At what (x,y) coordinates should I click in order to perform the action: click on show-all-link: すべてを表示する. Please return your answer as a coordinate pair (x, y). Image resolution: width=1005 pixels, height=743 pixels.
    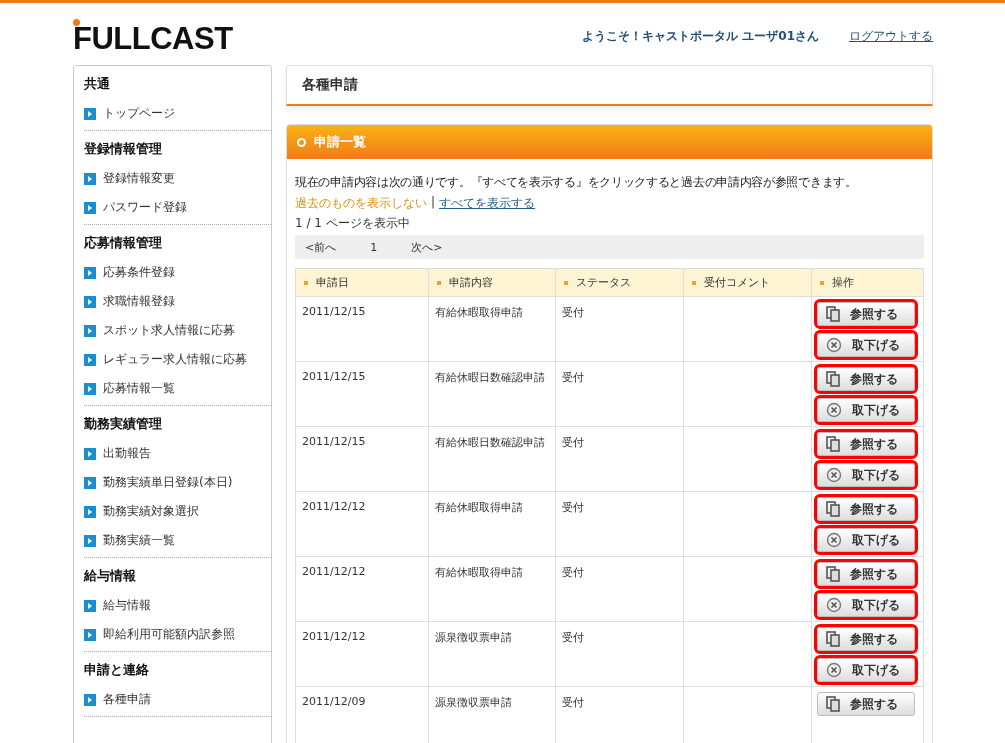
    Looking at the image, I should click on (487, 203).